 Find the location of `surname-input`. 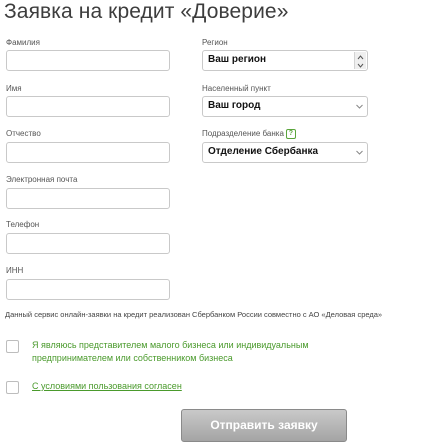

surname-input is located at coordinates (88, 60).